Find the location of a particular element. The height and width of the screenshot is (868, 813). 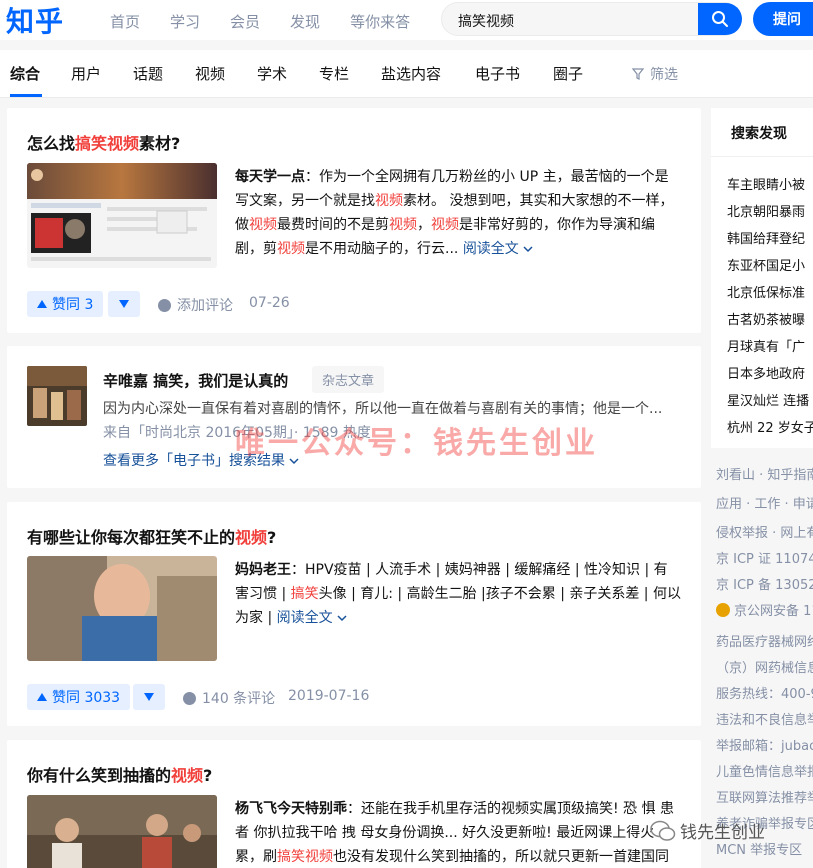

comment-button: 添加评论 is located at coordinates (195, 305).